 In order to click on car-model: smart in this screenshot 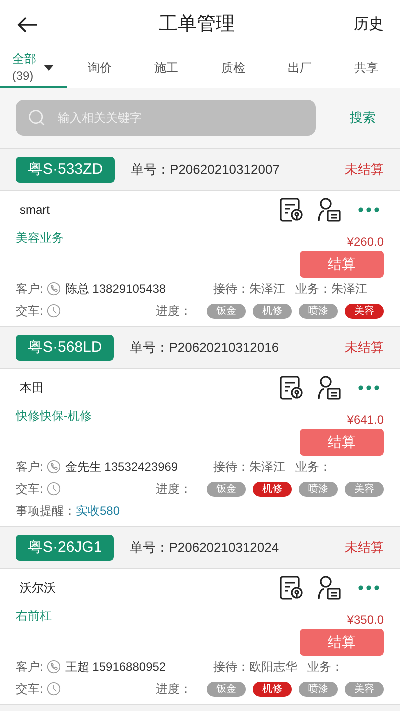, I will do `click(35, 210)`.